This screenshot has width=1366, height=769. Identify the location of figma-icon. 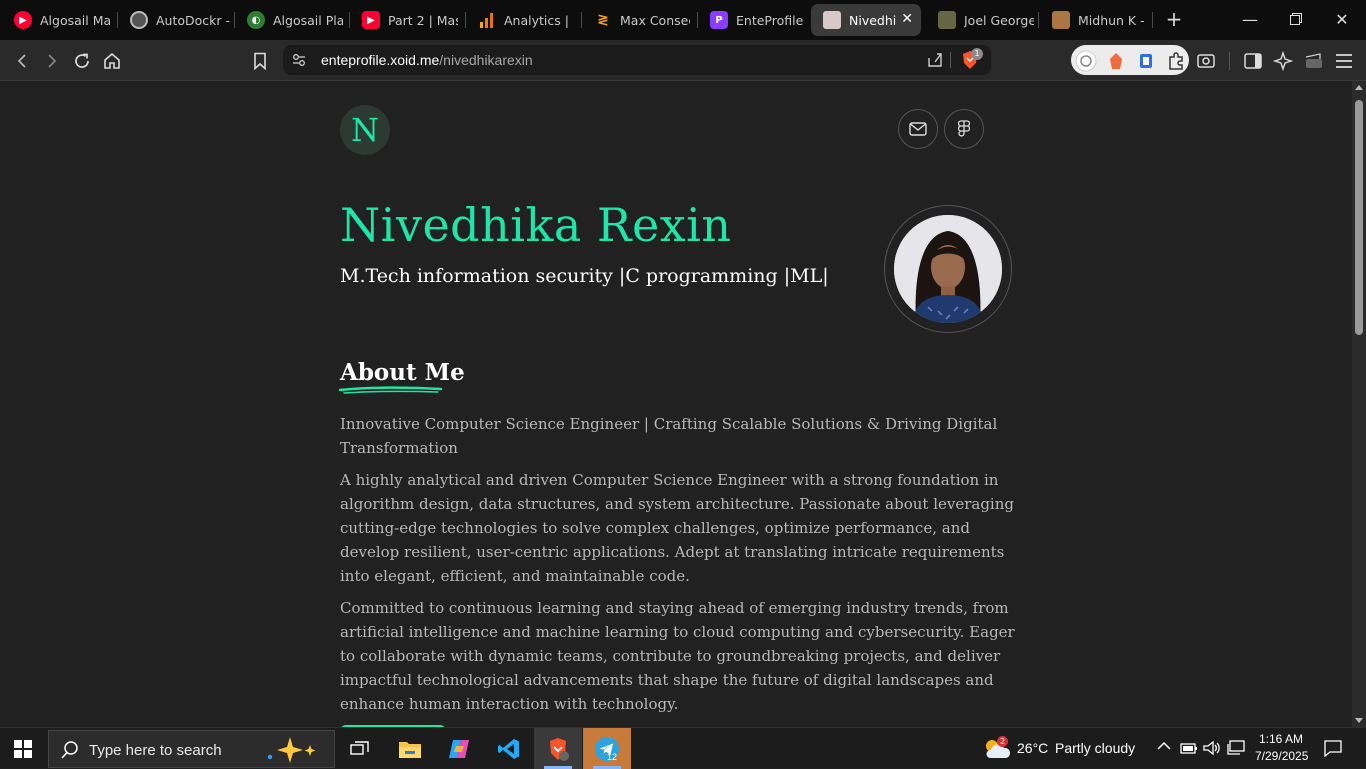
(964, 128).